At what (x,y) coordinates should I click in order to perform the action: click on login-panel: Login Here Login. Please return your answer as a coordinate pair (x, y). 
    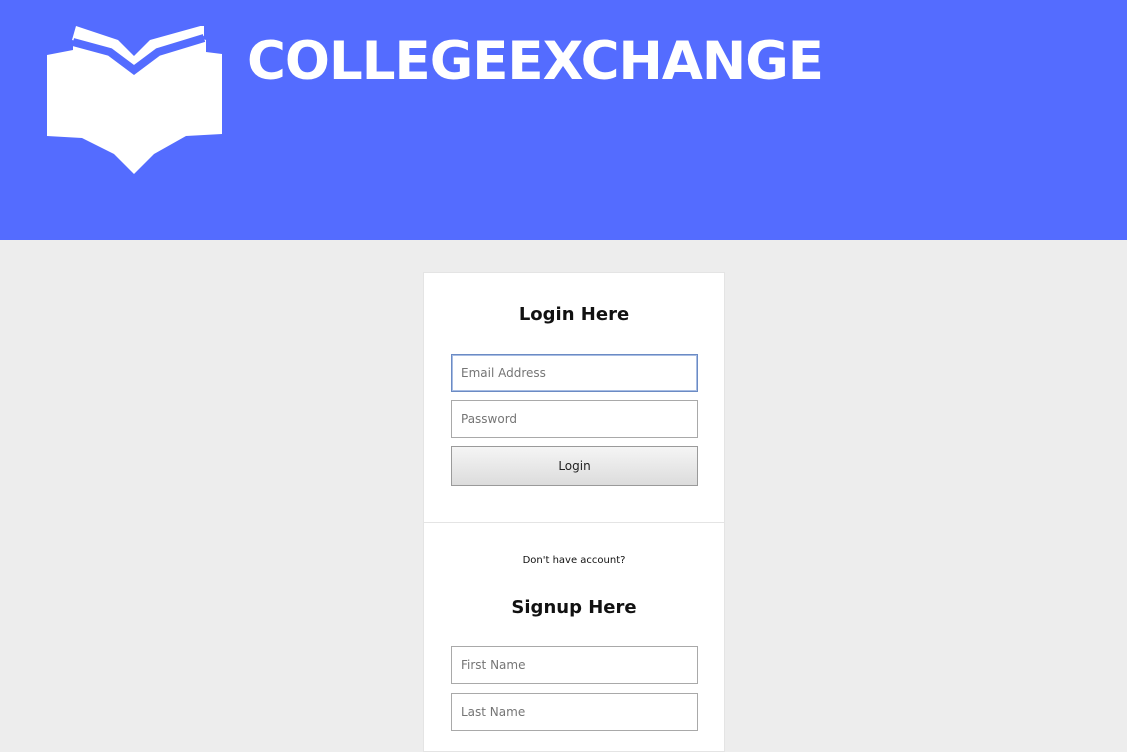
    Looking at the image, I should click on (574, 397).